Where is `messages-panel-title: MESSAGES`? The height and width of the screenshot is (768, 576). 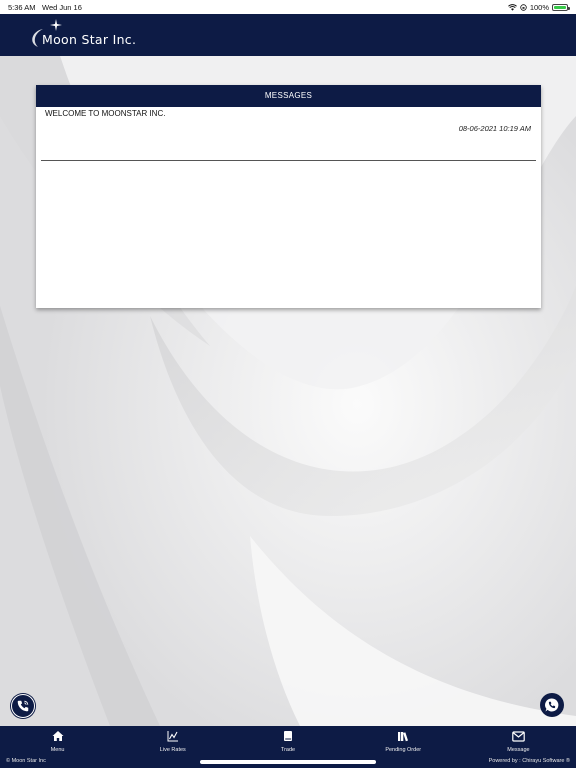 messages-panel-title: MESSAGES is located at coordinates (288, 96).